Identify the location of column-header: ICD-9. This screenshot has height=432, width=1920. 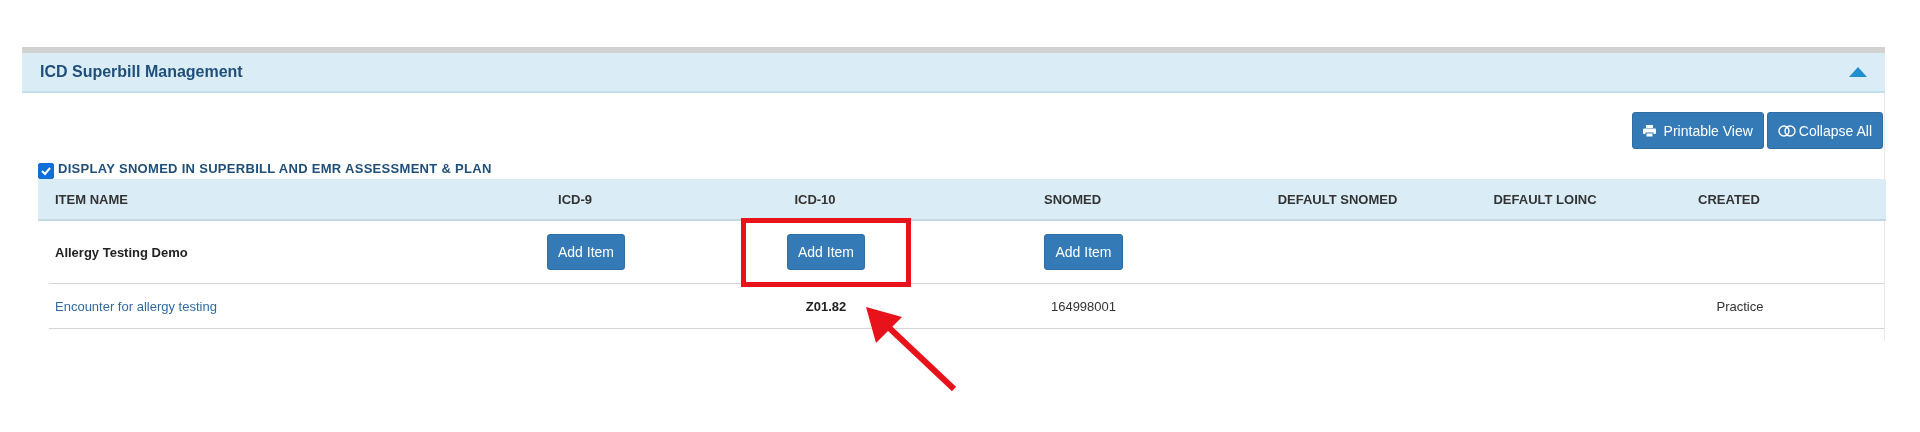
(575, 199).